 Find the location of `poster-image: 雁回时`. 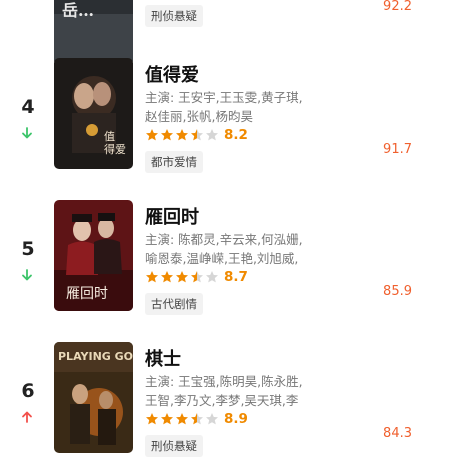

poster-image: 雁回时 is located at coordinates (93, 255).